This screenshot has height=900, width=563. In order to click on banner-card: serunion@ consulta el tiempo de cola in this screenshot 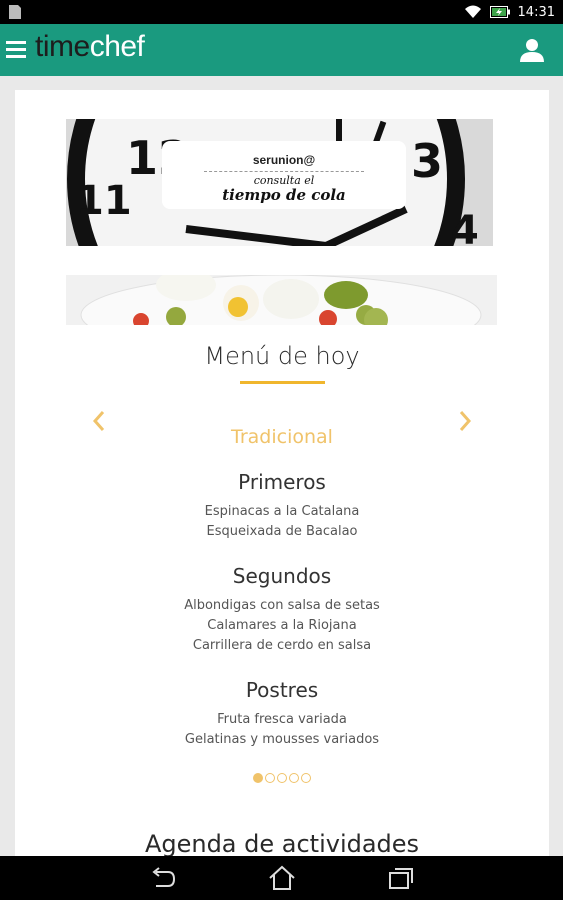, I will do `click(284, 175)`.